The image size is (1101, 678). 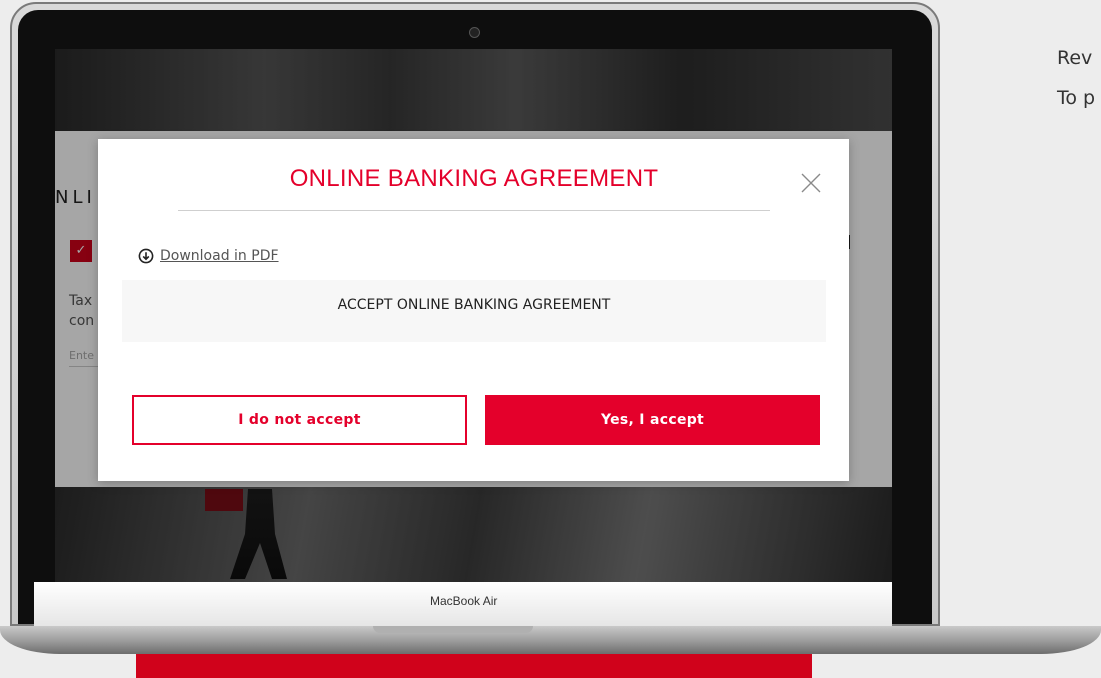 I want to click on accept-button: Yes, I accept, so click(x=652, y=420).